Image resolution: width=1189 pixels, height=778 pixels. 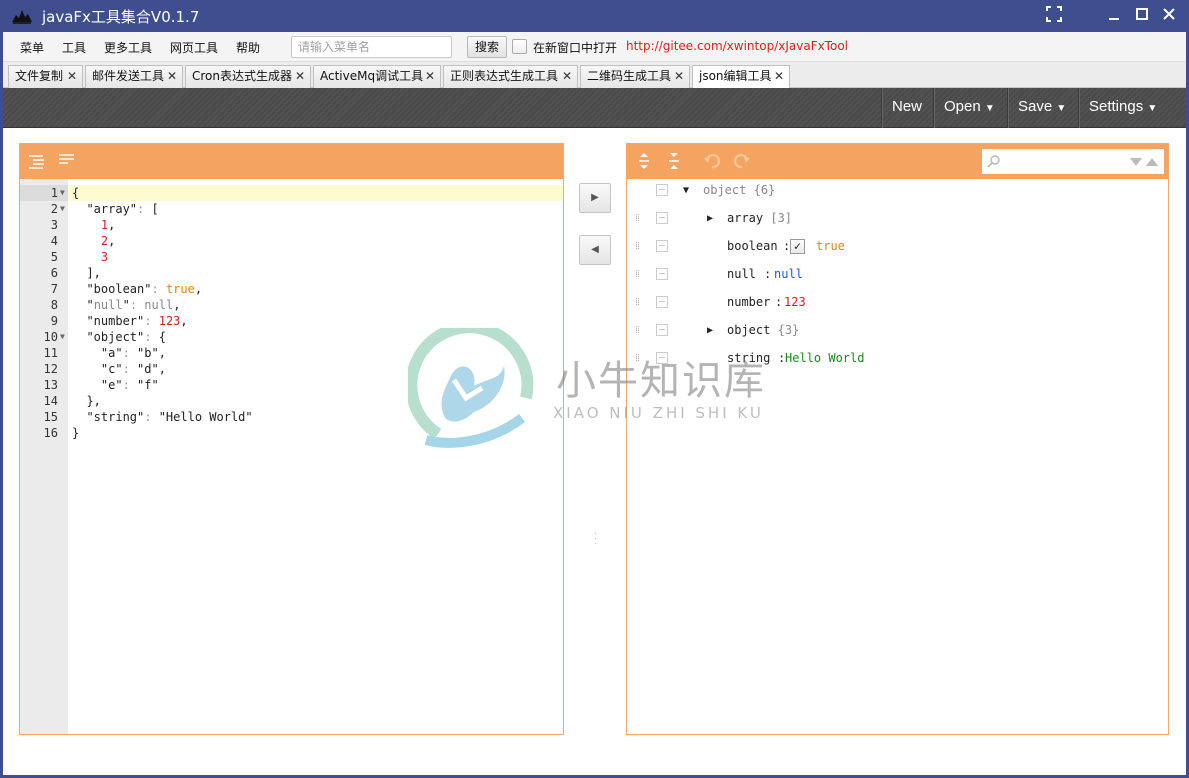 What do you see at coordinates (595, 250) in the screenshot?
I see `to-code-button: ◀` at bounding box center [595, 250].